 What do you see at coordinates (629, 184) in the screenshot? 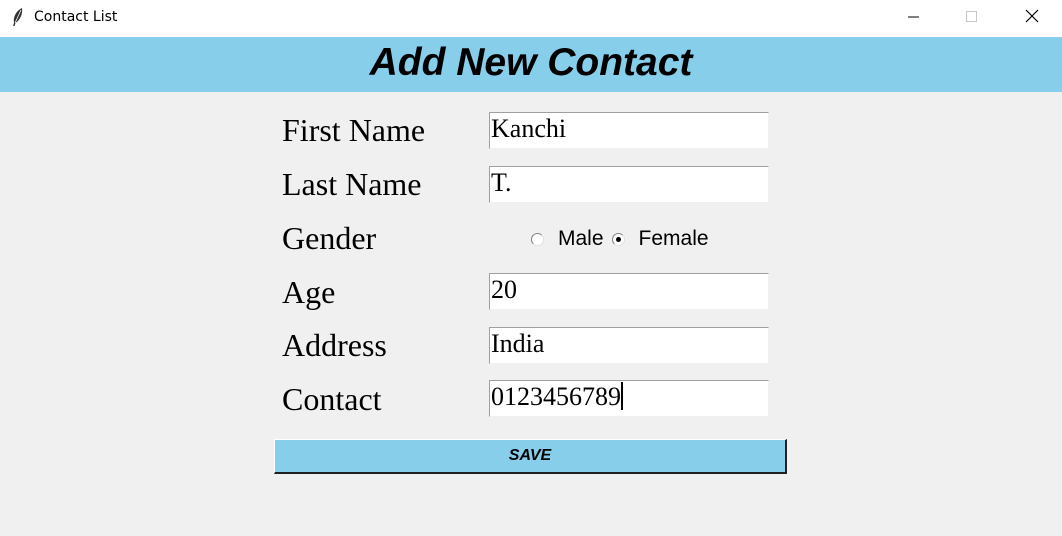
I see `last-name-field: T.` at bounding box center [629, 184].